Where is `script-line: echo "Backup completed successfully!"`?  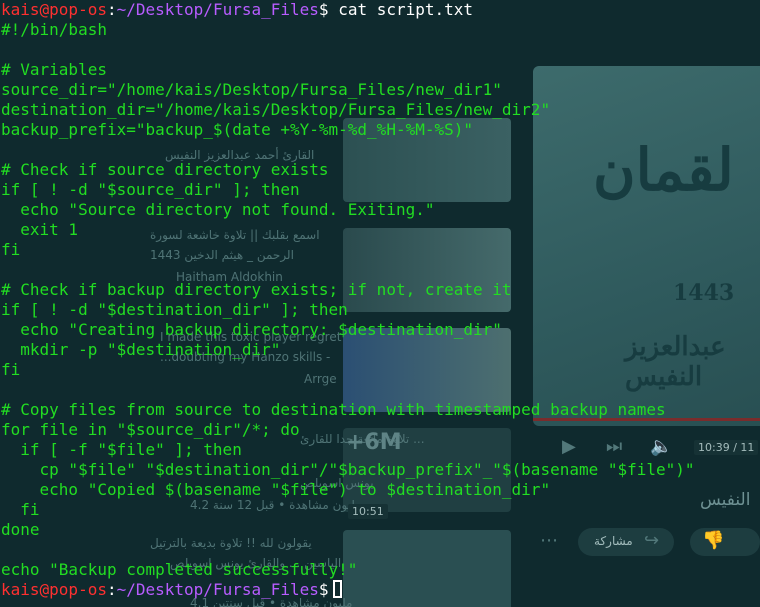 script-line: echo "Backup completed successfully!" is located at coordinates (179, 569).